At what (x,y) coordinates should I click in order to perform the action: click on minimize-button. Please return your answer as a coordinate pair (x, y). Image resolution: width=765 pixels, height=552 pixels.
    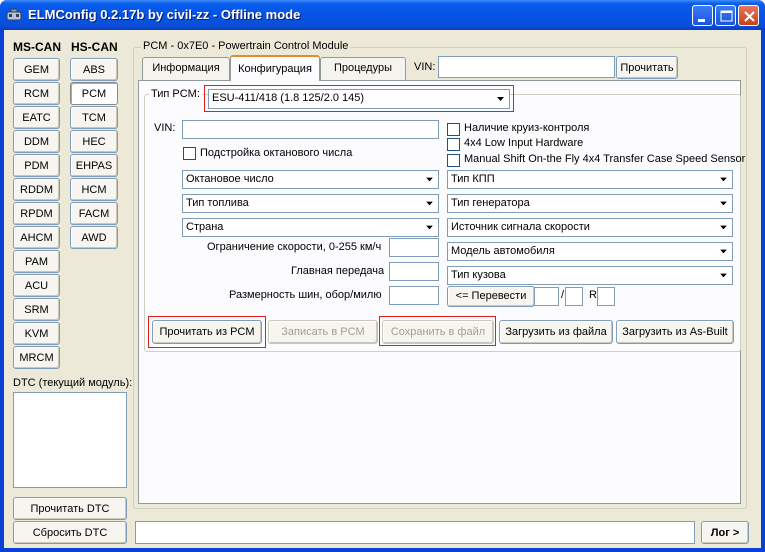
    Looking at the image, I should click on (702, 15).